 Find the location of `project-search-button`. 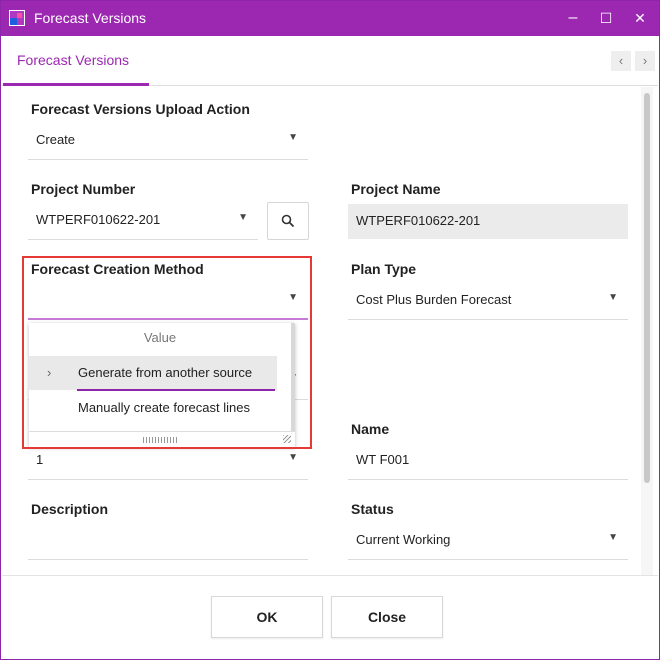

project-search-button is located at coordinates (288, 221).